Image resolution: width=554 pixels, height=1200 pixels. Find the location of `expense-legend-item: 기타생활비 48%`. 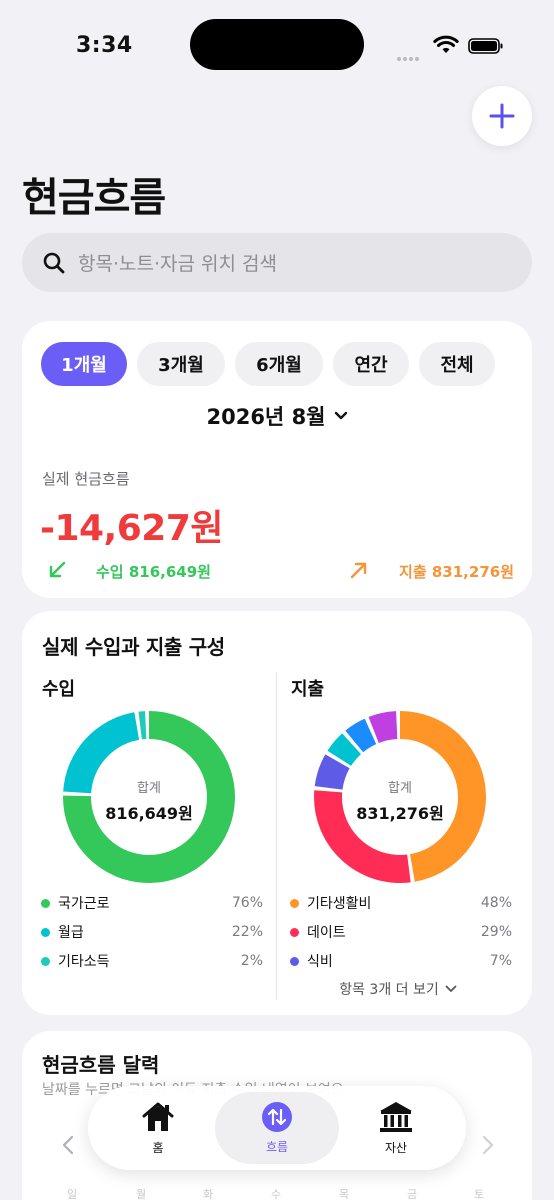

expense-legend-item: 기타생활비 48% is located at coordinates (401, 903).